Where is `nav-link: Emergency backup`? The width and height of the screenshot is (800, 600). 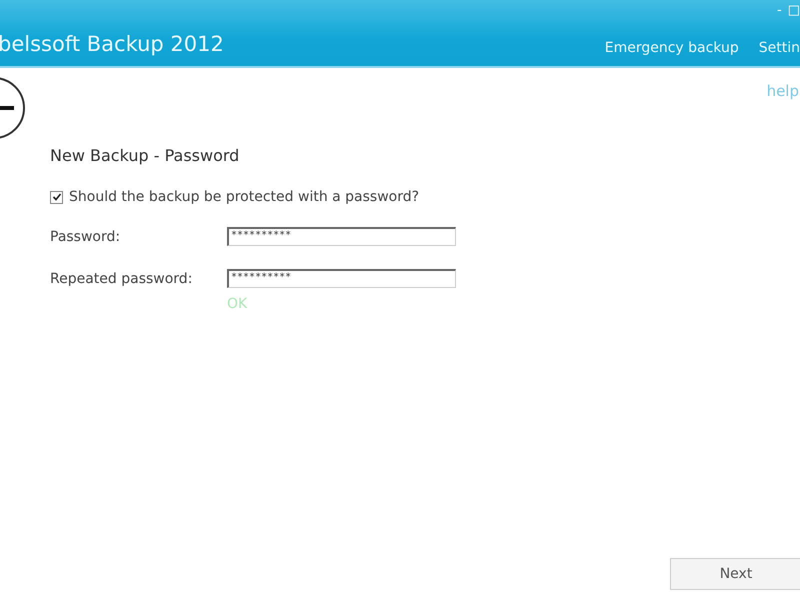
nav-link: Emergency backup is located at coordinates (671, 48).